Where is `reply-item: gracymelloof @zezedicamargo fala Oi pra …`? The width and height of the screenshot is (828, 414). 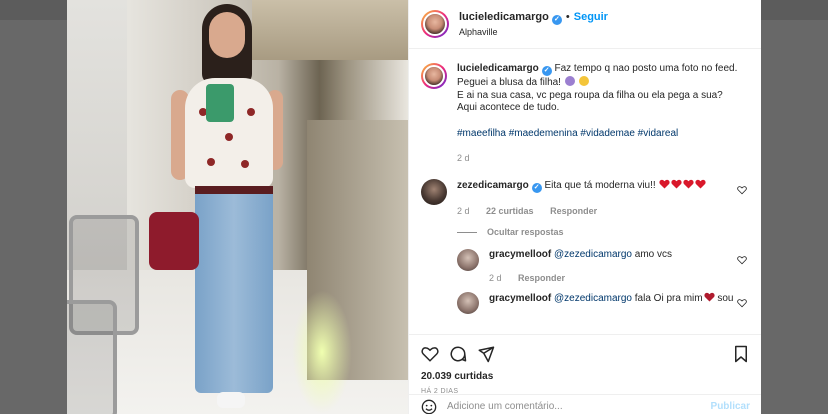 reply-item: gracymelloof @zezedicamargo fala Oi pra … is located at coordinates (603, 303).